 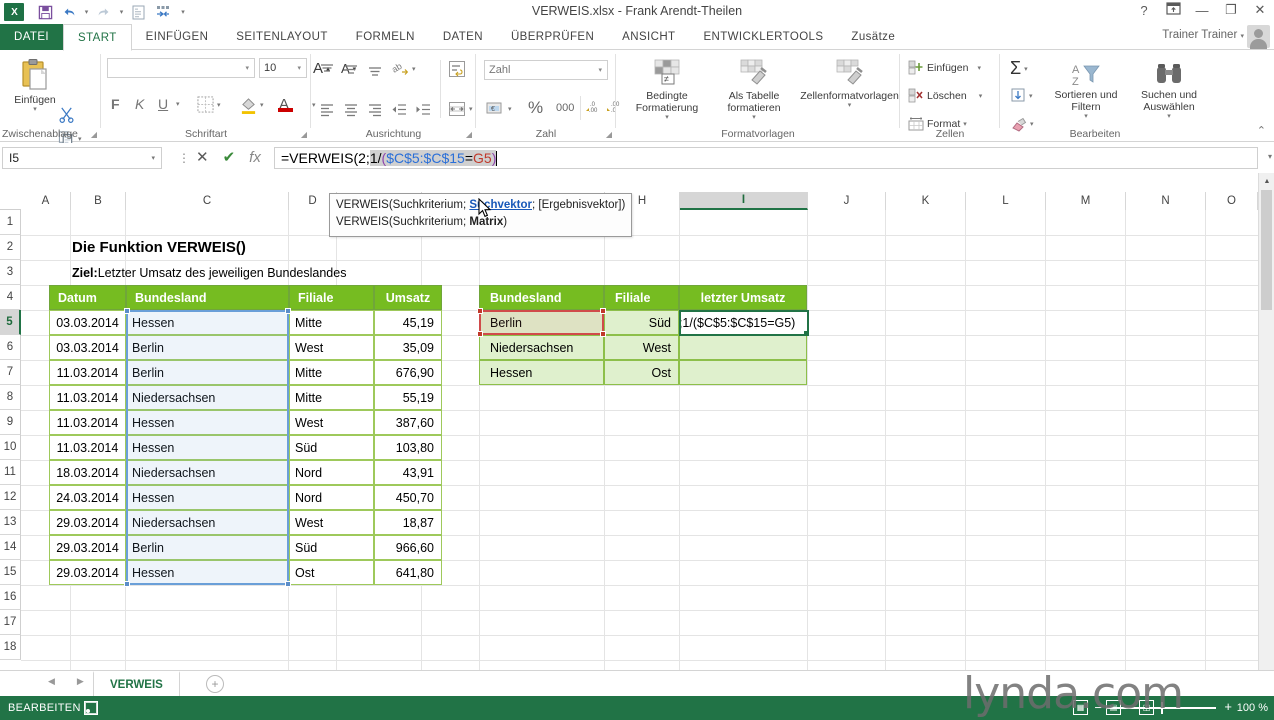 I want to click on cell-B13: 29.03.2014, so click(x=87, y=522).